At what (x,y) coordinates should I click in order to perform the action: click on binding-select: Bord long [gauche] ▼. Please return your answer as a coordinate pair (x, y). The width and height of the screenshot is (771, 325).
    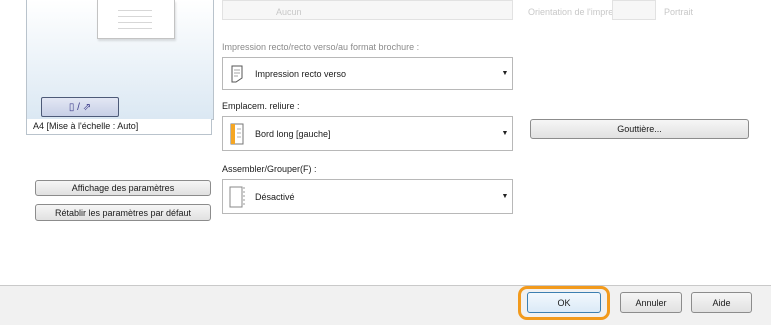
    Looking at the image, I should click on (367, 133).